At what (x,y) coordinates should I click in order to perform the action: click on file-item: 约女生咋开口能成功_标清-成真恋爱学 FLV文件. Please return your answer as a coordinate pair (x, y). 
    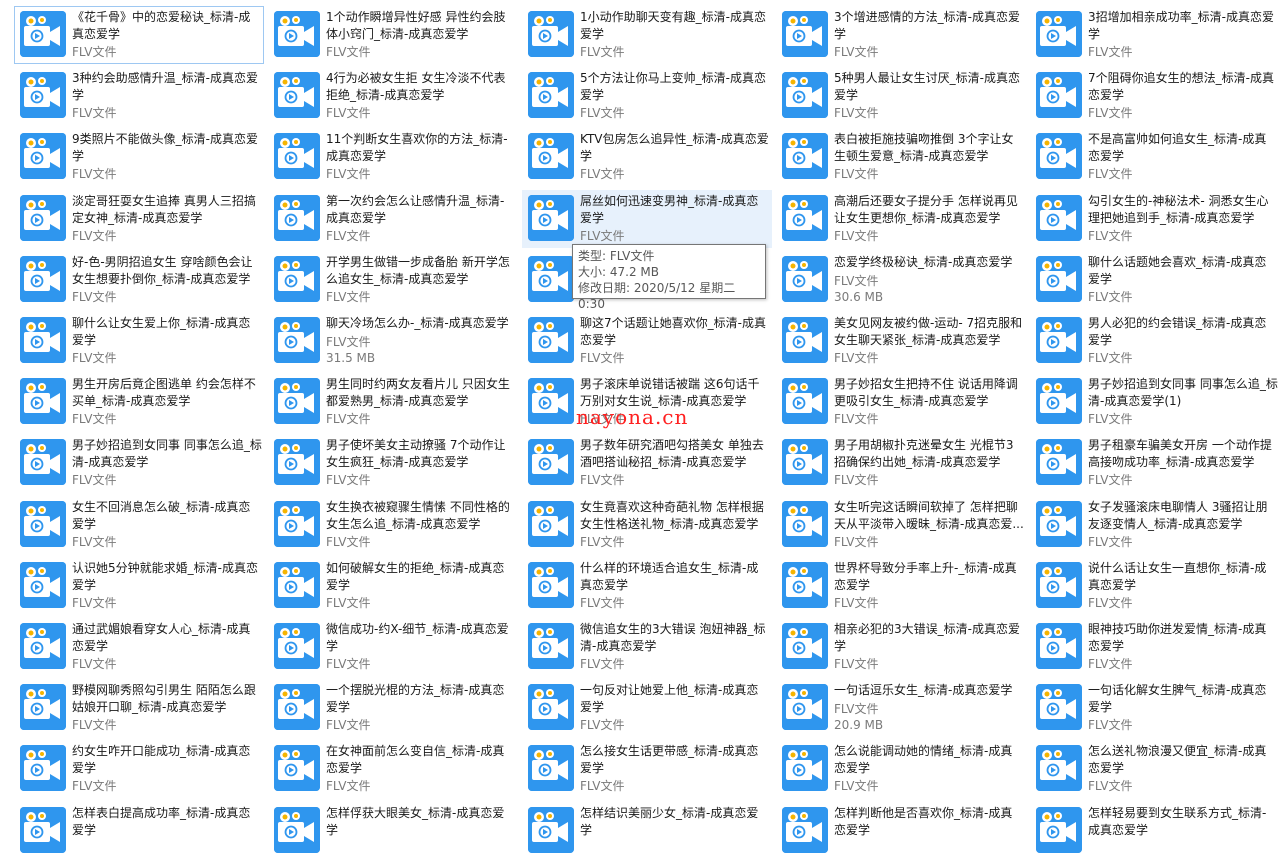
    Looking at the image, I should click on (139, 769).